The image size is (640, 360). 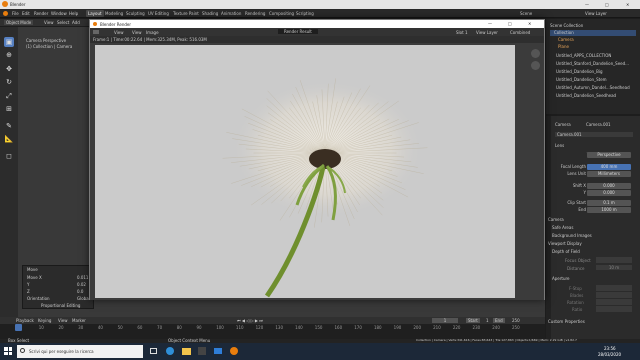 What do you see at coordinates (614, 288) in the screenshot?
I see `f-stop-field` at bounding box center [614, 288].